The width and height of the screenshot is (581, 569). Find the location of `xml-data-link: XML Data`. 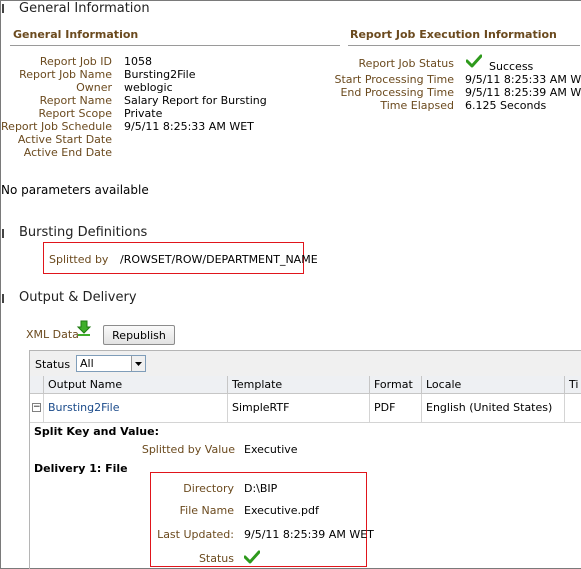

xml-data-link: XML Data is located at coordinates (52, 334).